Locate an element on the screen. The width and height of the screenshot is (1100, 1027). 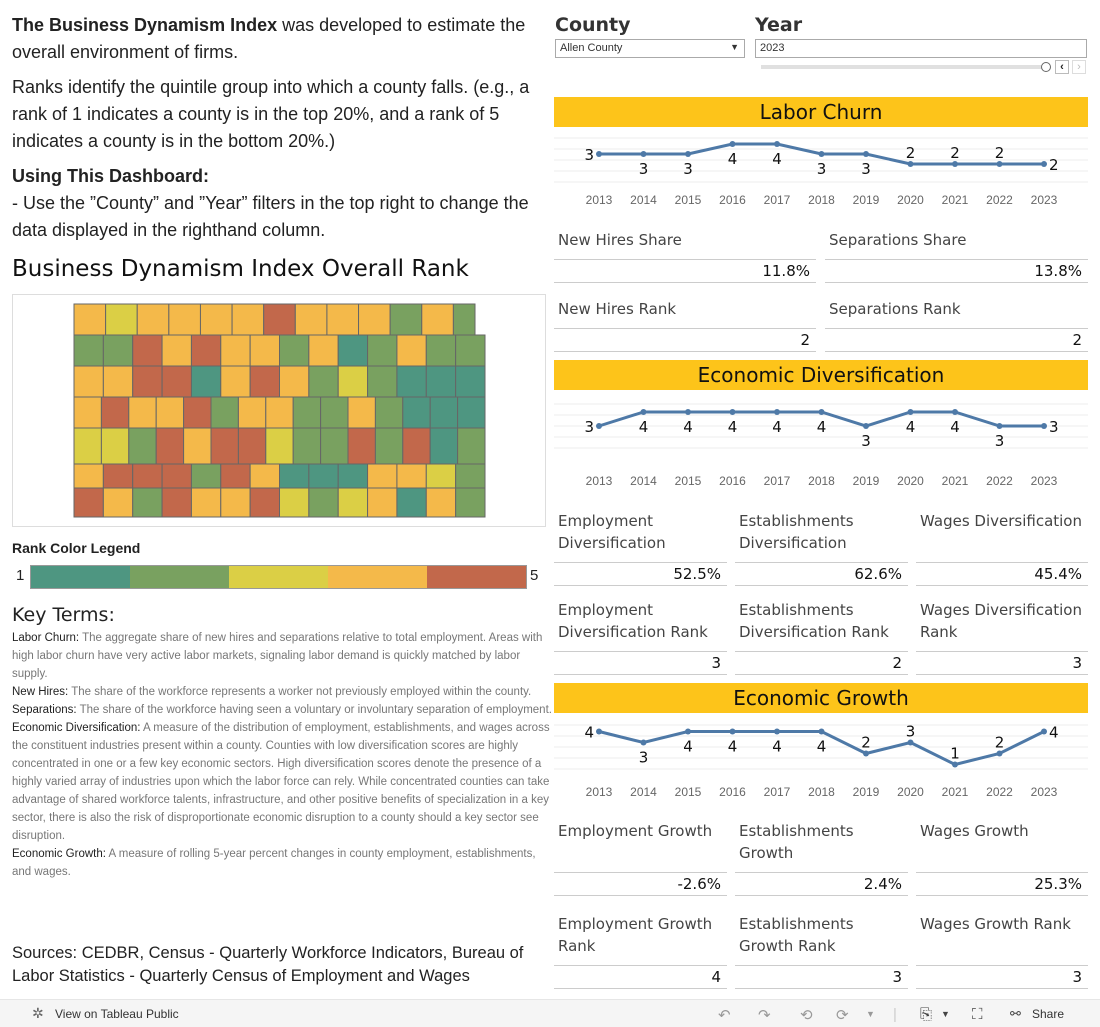
view-on-tableau-link: View on Tableau Public is located at coordinates (117, 1014).